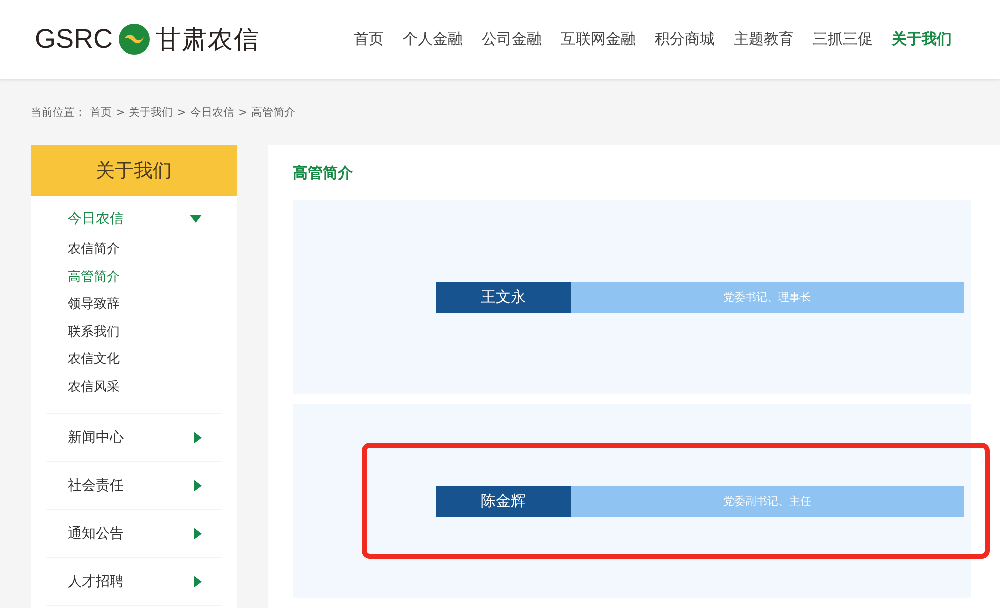  I want to click on sidebar-group: 社会责任, so click(134, 485).